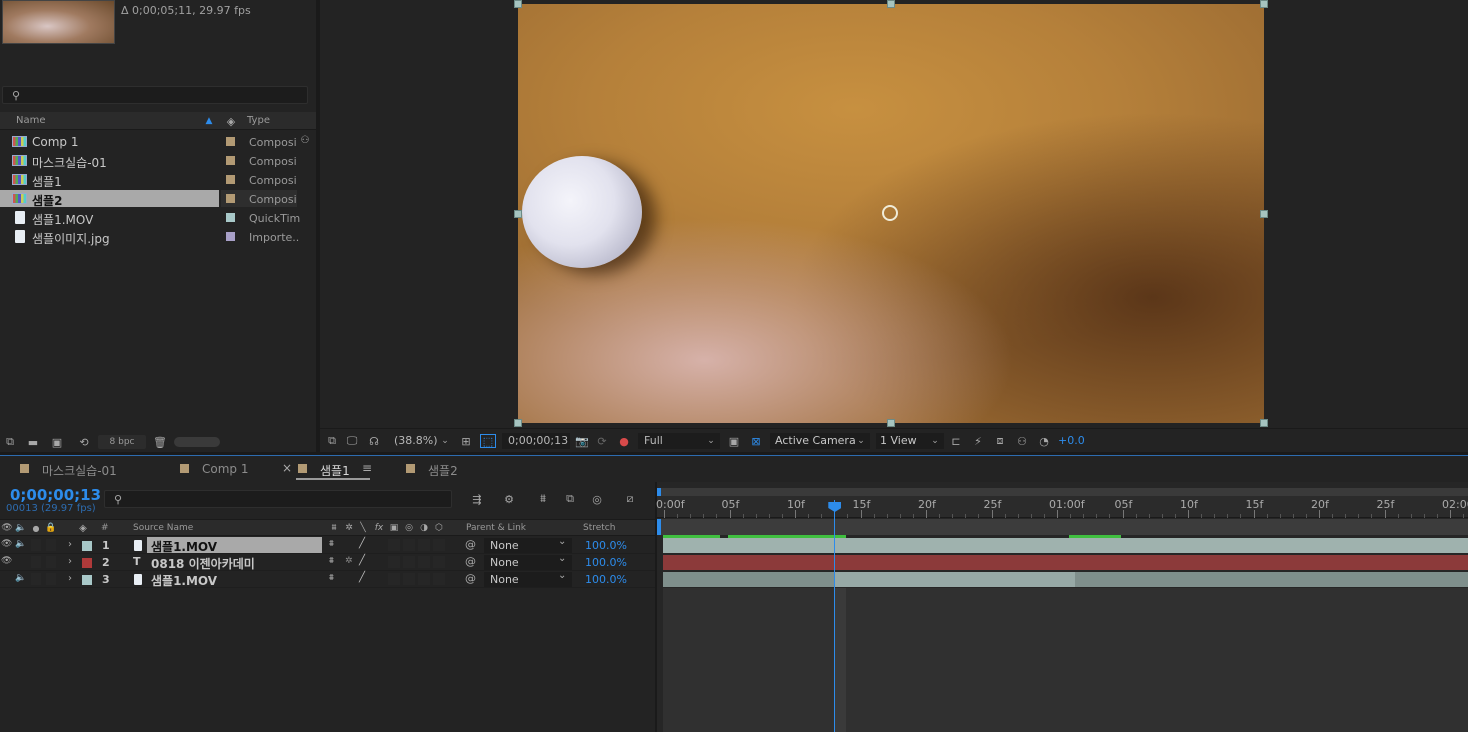 This screenshot has width=1468, height=732. I want to click on show-snapshot-icon: ⟳, so click(602, 441).